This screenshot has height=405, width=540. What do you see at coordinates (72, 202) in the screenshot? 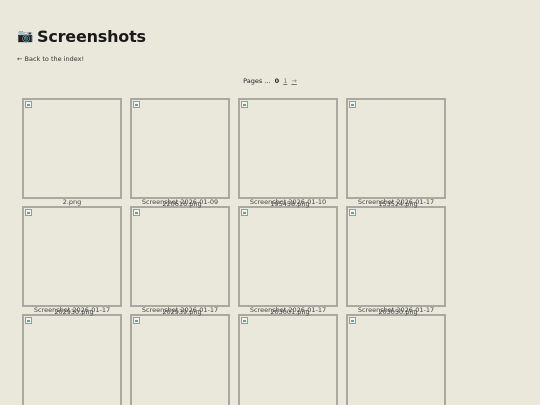
I see `screenshot-caption: 2.png` at bounding box center [72, 202].